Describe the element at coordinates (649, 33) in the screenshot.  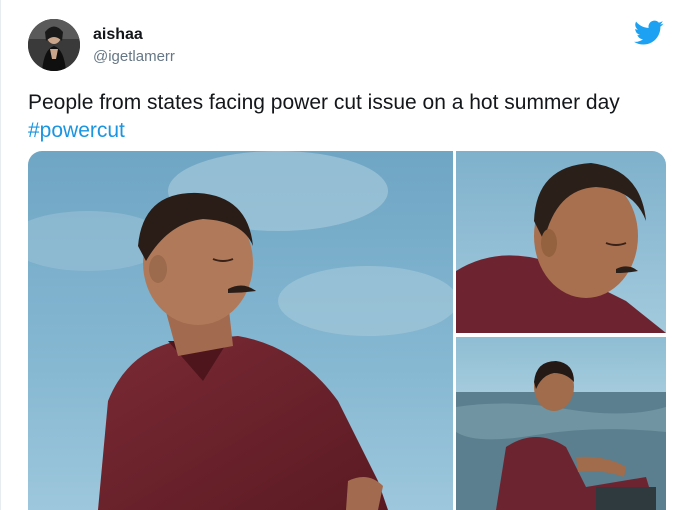
I see `twitter-bird-icon` at that location.